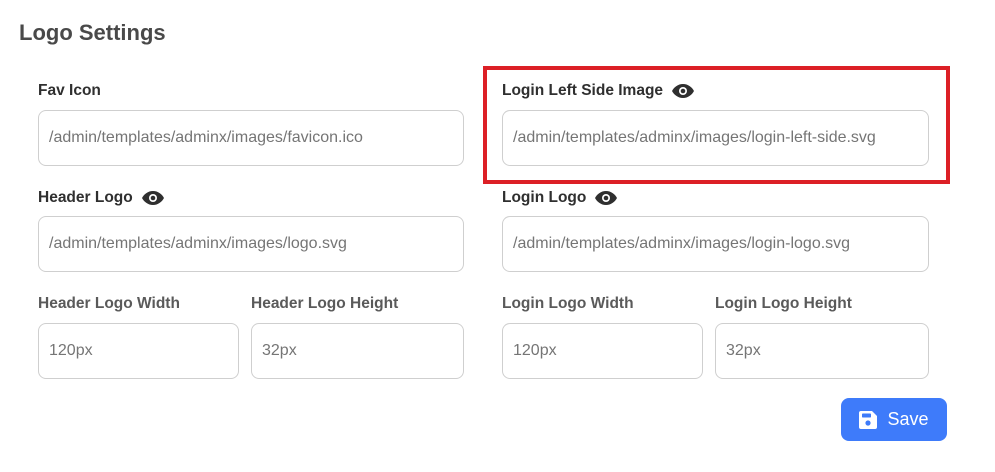 Image resolution: width=995 pixels, height=472 pixels. What do you see at coordinates (544, 197) in the screenshot?
I see `login-logo-label-text: Login Logo` at bounding box center [544, 197].